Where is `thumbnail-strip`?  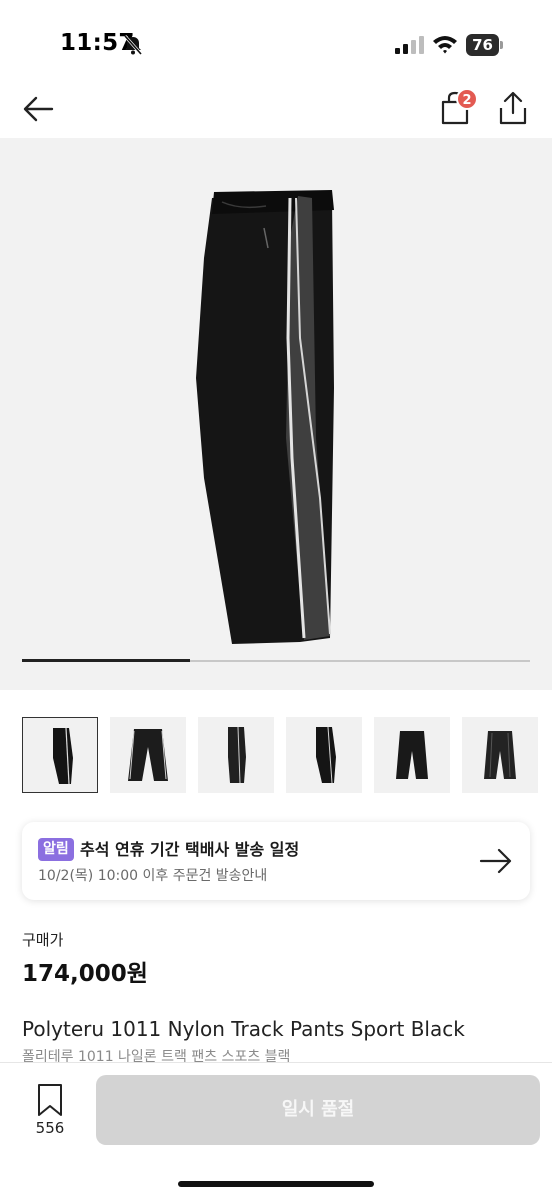 thumbnail-strip is located at coordinates (287, 756).